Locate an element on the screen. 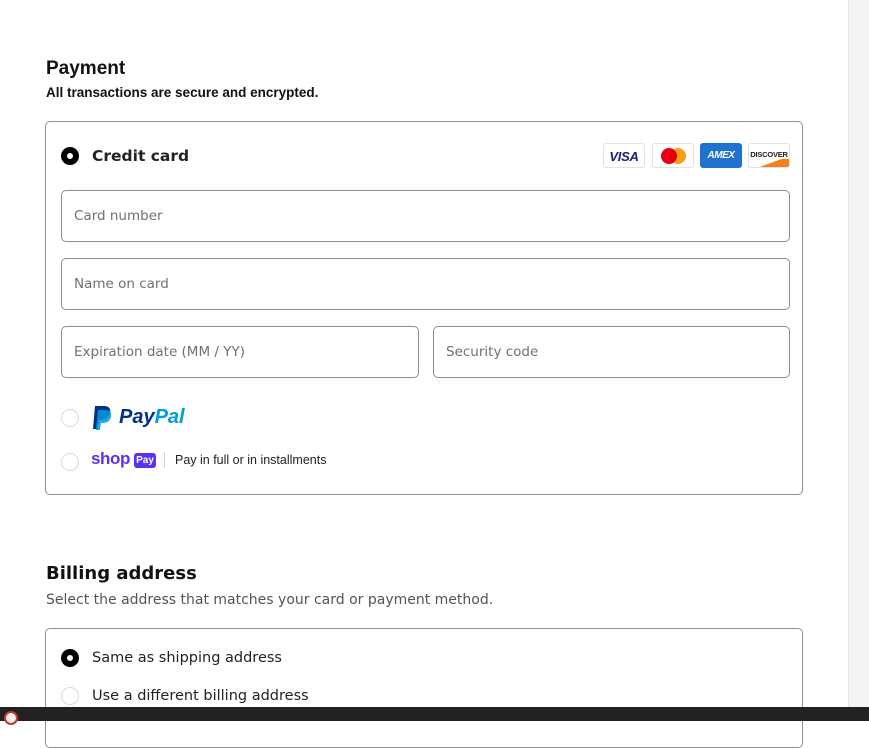 This screenshot has height=748, width=869. paypal-radio is located at coordinates (70, 418).